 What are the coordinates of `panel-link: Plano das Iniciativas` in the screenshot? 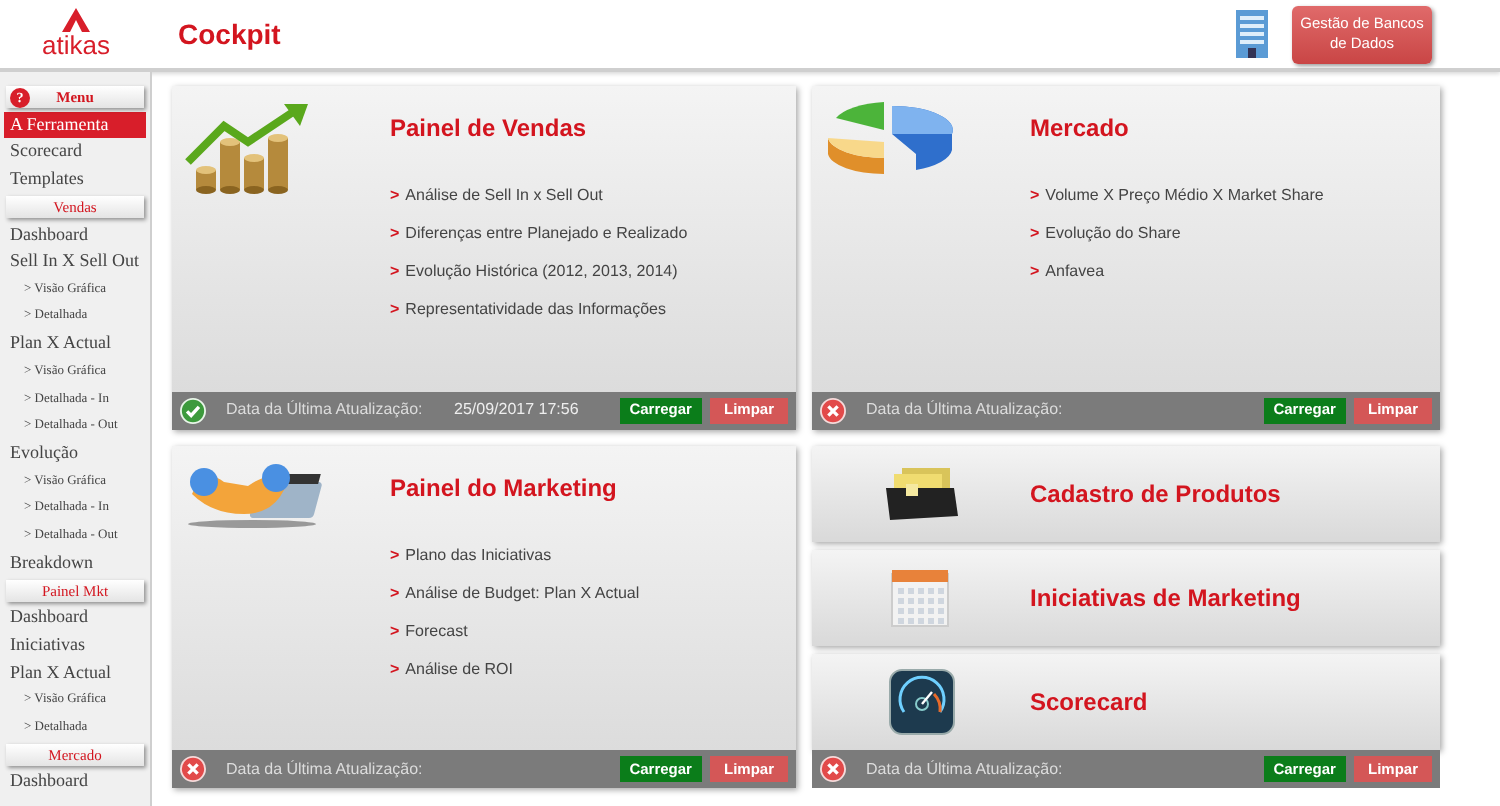 It's located at (478, 555).